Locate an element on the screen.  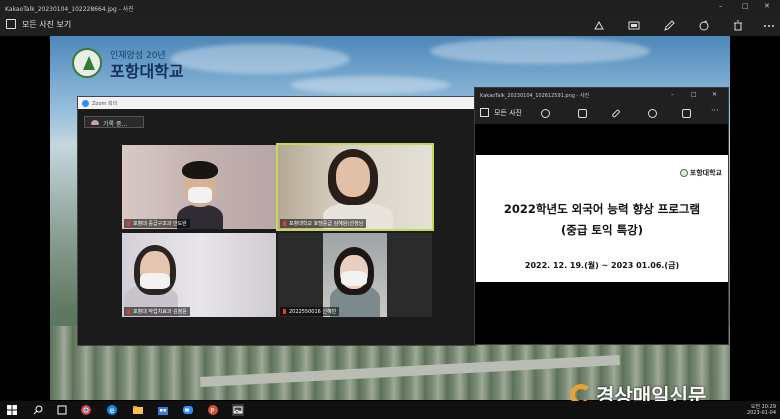
edge-icon: e is located at coordinates (112, 410).